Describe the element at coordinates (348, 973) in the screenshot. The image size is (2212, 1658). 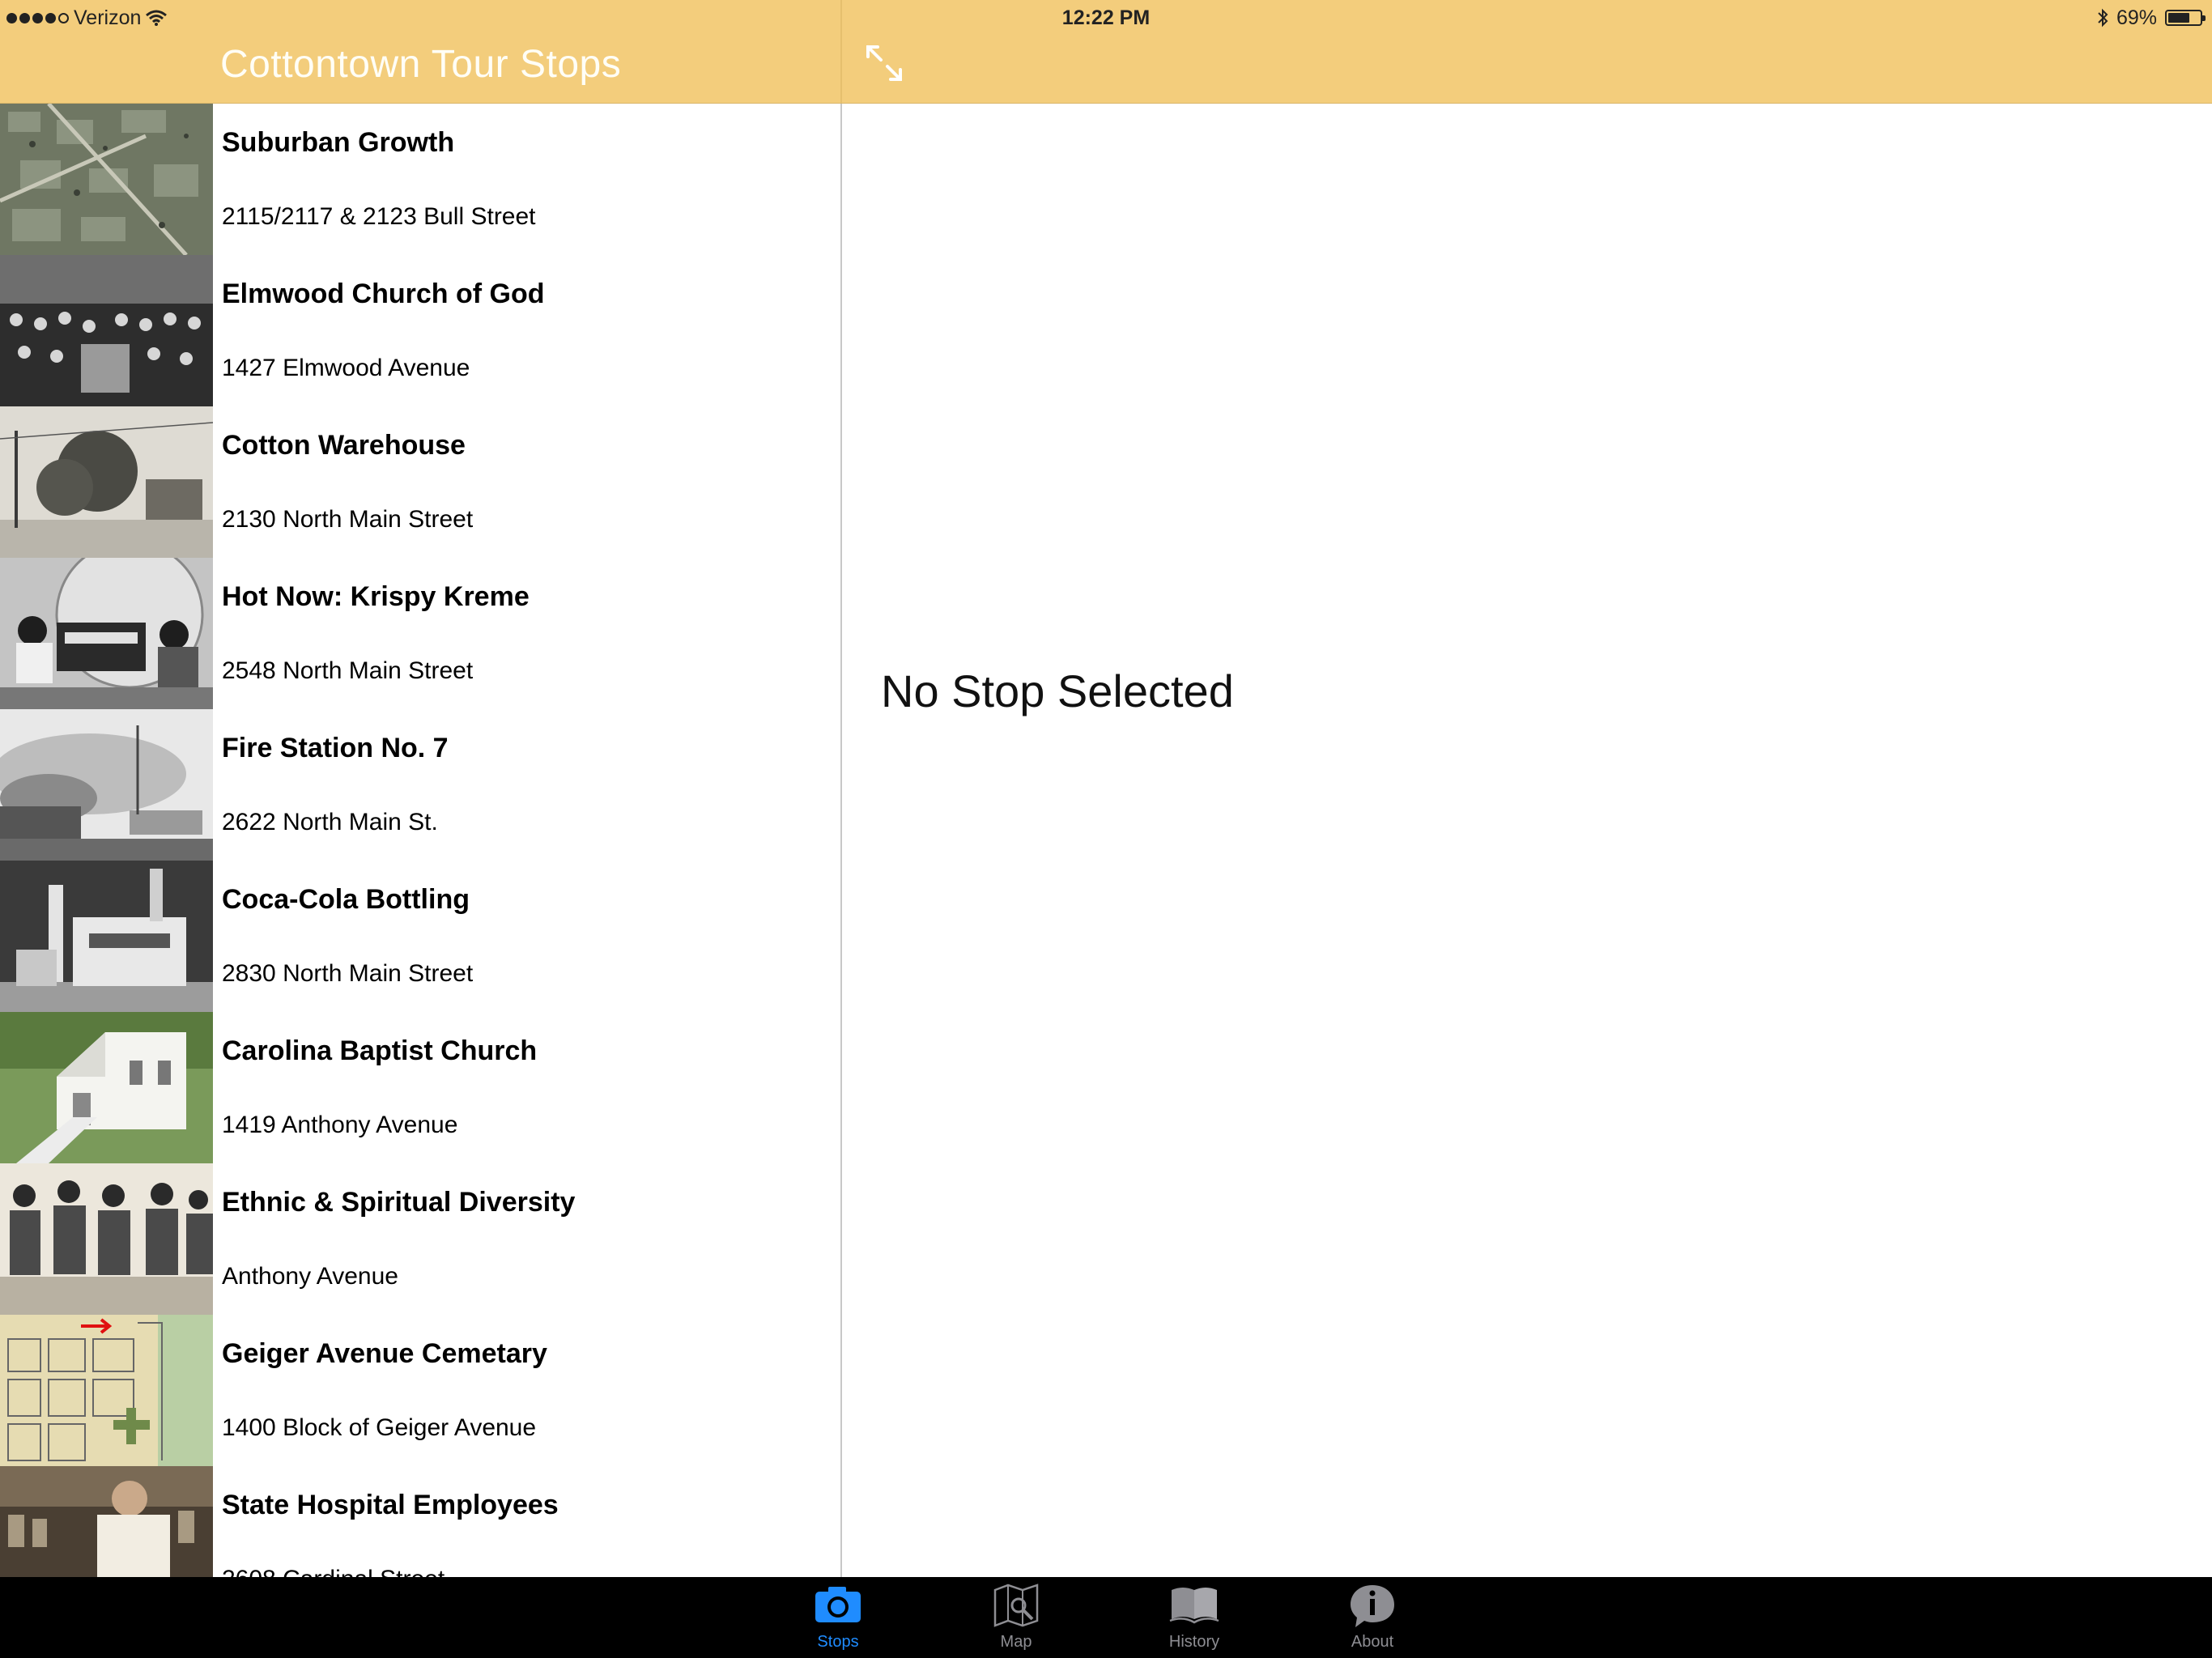
I see `stop-address: 2830 North Main Street` at that location.